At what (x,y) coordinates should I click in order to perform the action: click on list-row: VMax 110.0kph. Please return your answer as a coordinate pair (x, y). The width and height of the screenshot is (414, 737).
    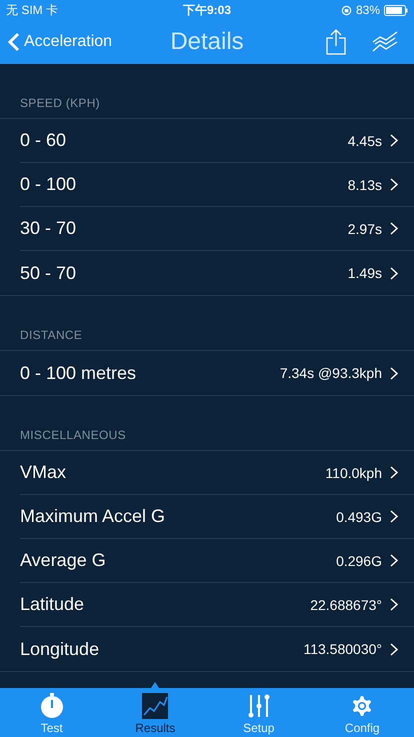
    Looking at the image, I should click on (217, 473).